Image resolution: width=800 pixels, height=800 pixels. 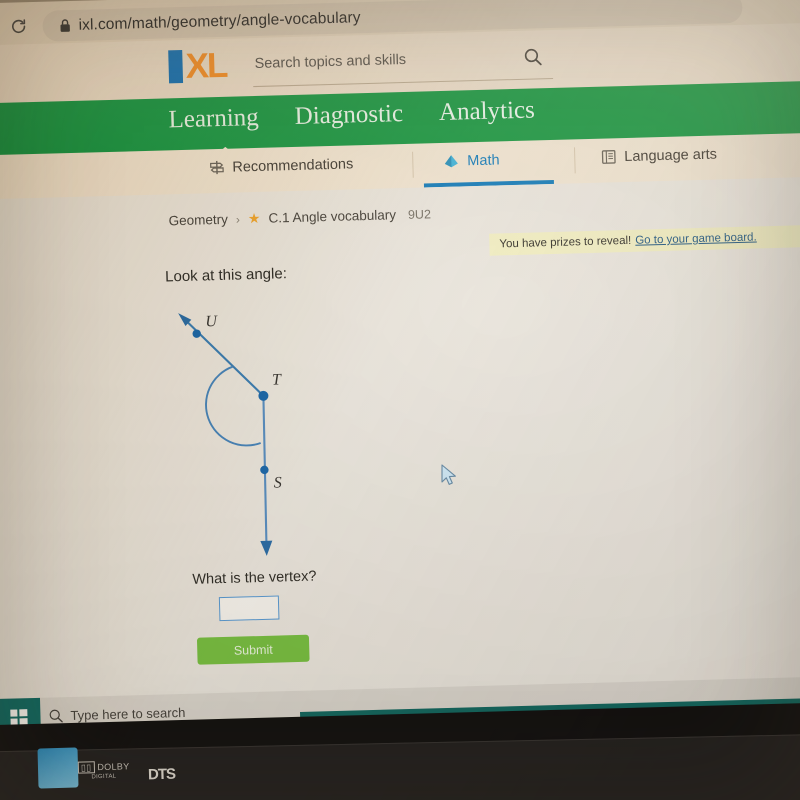 I want to click on lock-icon, so click(x=65, y=25).